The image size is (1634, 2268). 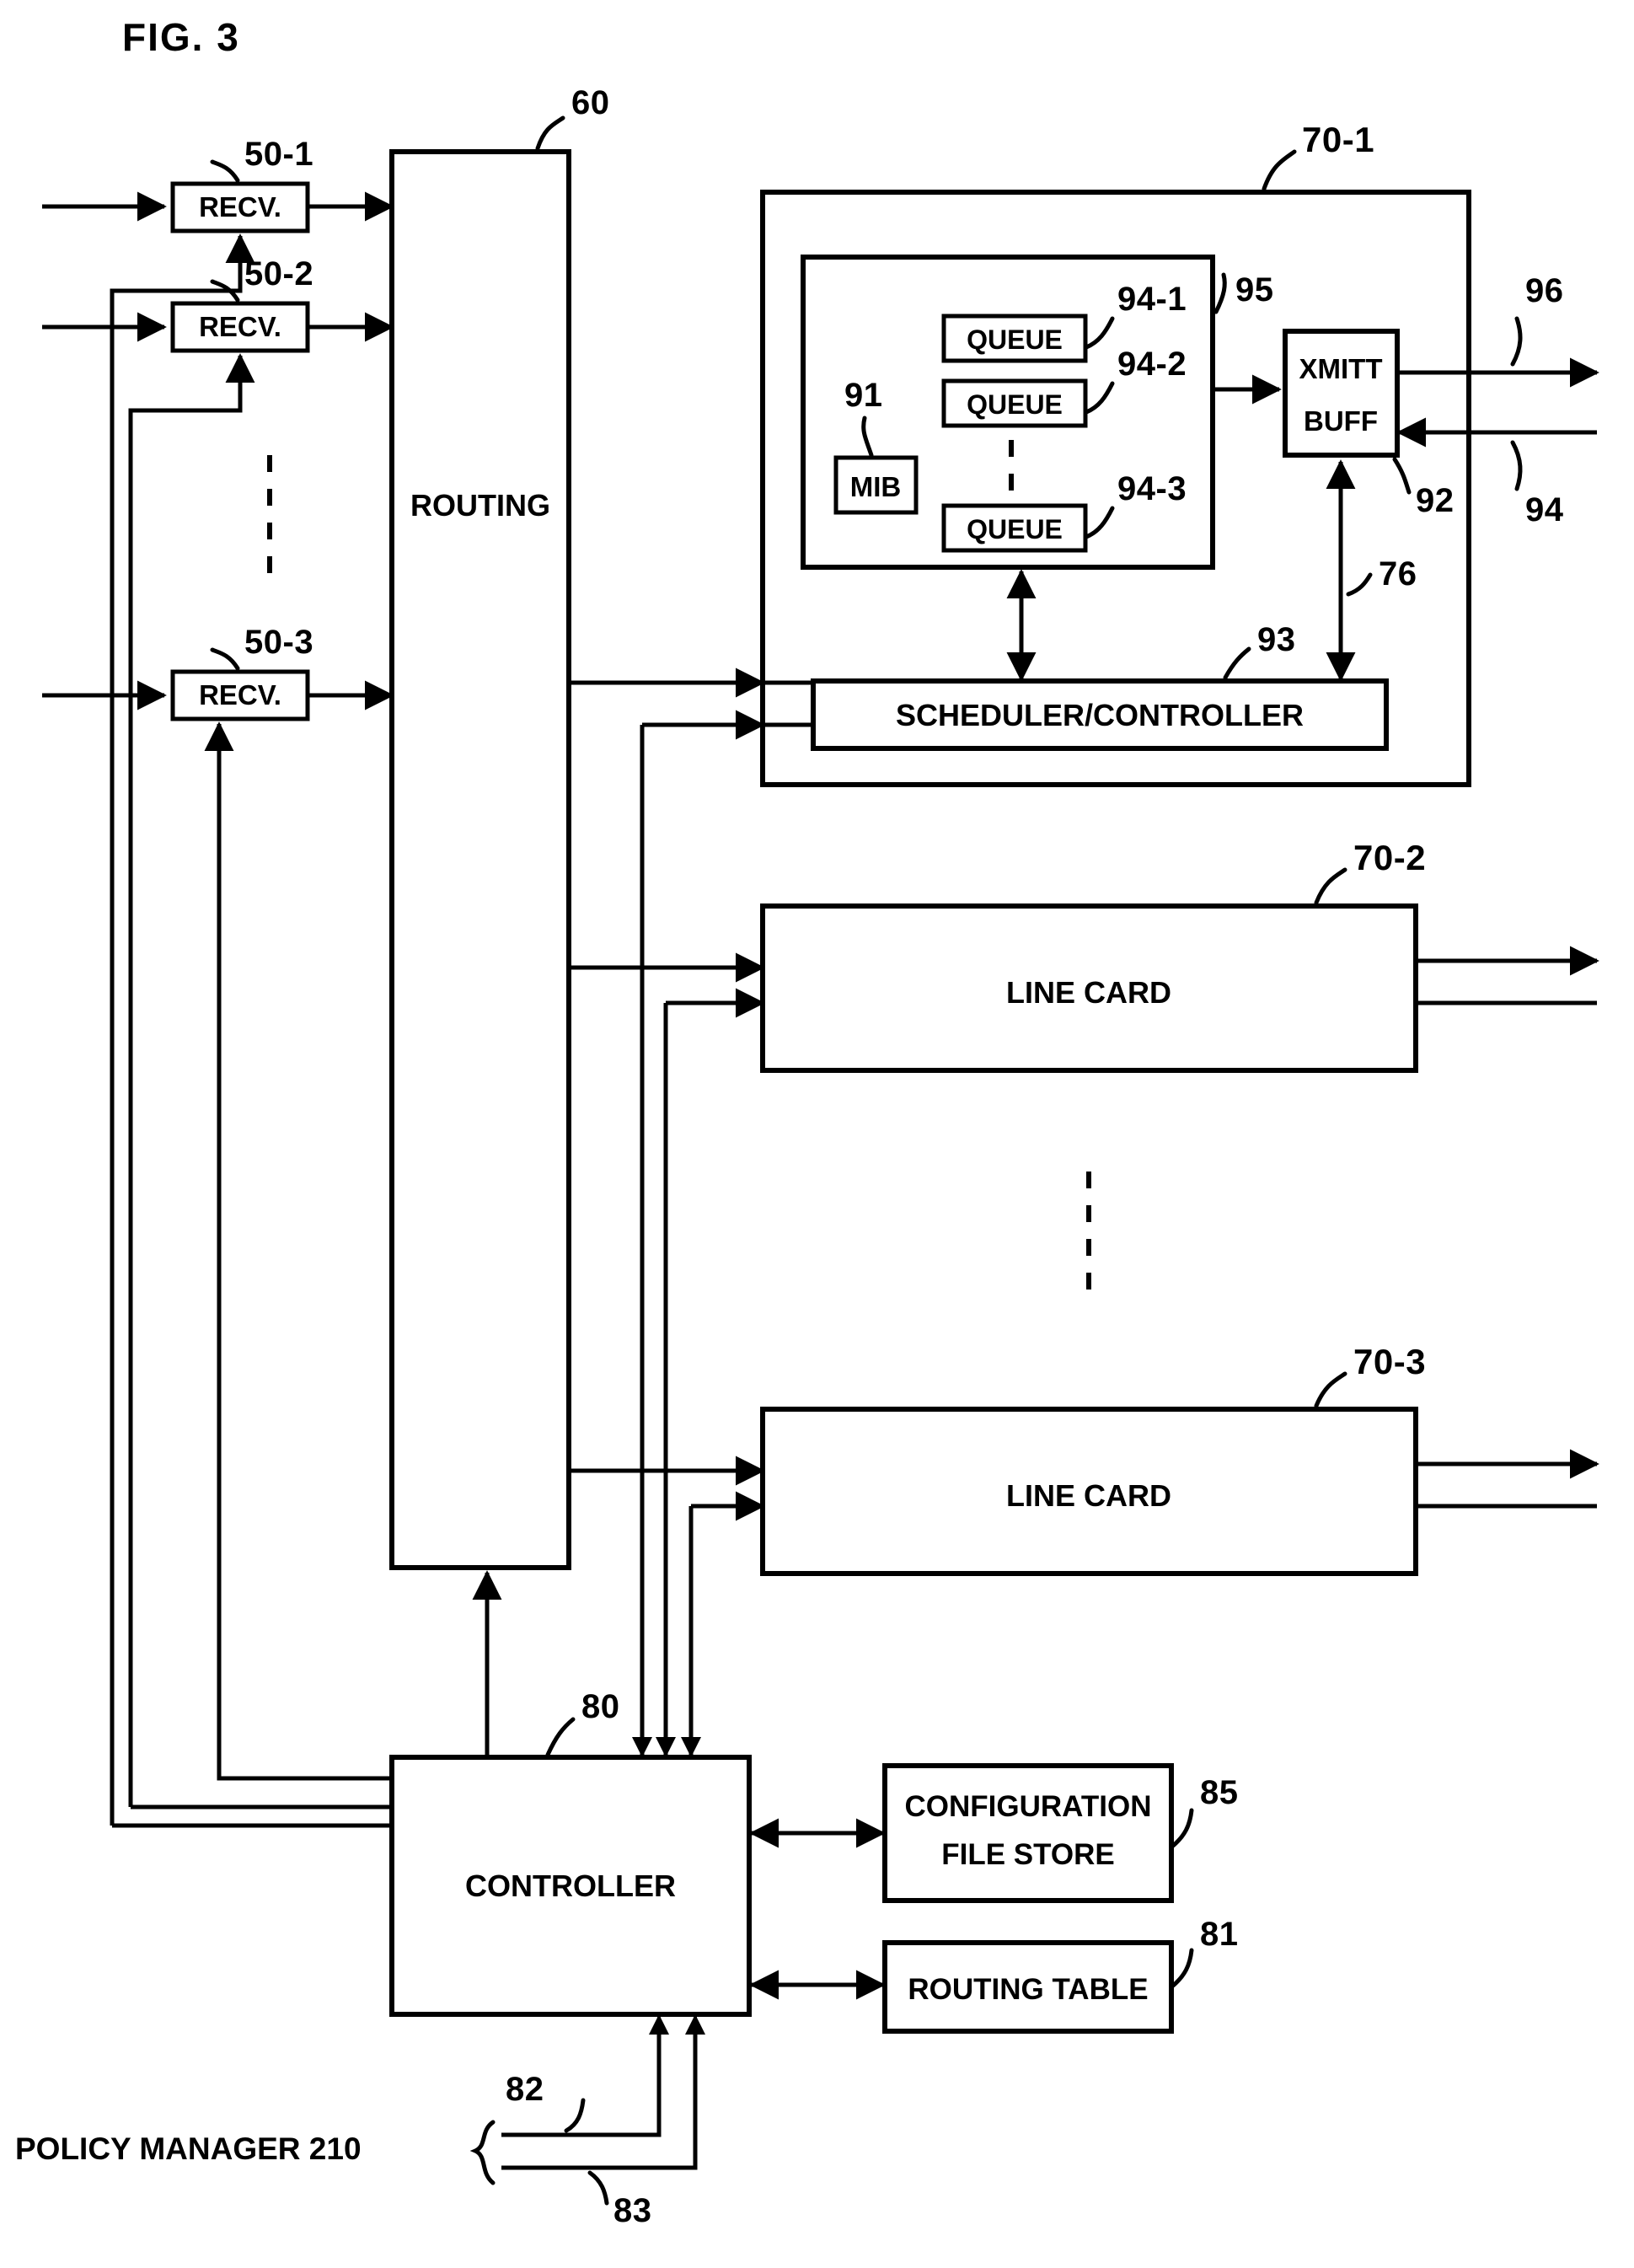 What do you see at coordinates (1341, 421) in the screenshot?
I see `xmitt-buff-label-line2: BUFF` at bounding box center [1341, 421].